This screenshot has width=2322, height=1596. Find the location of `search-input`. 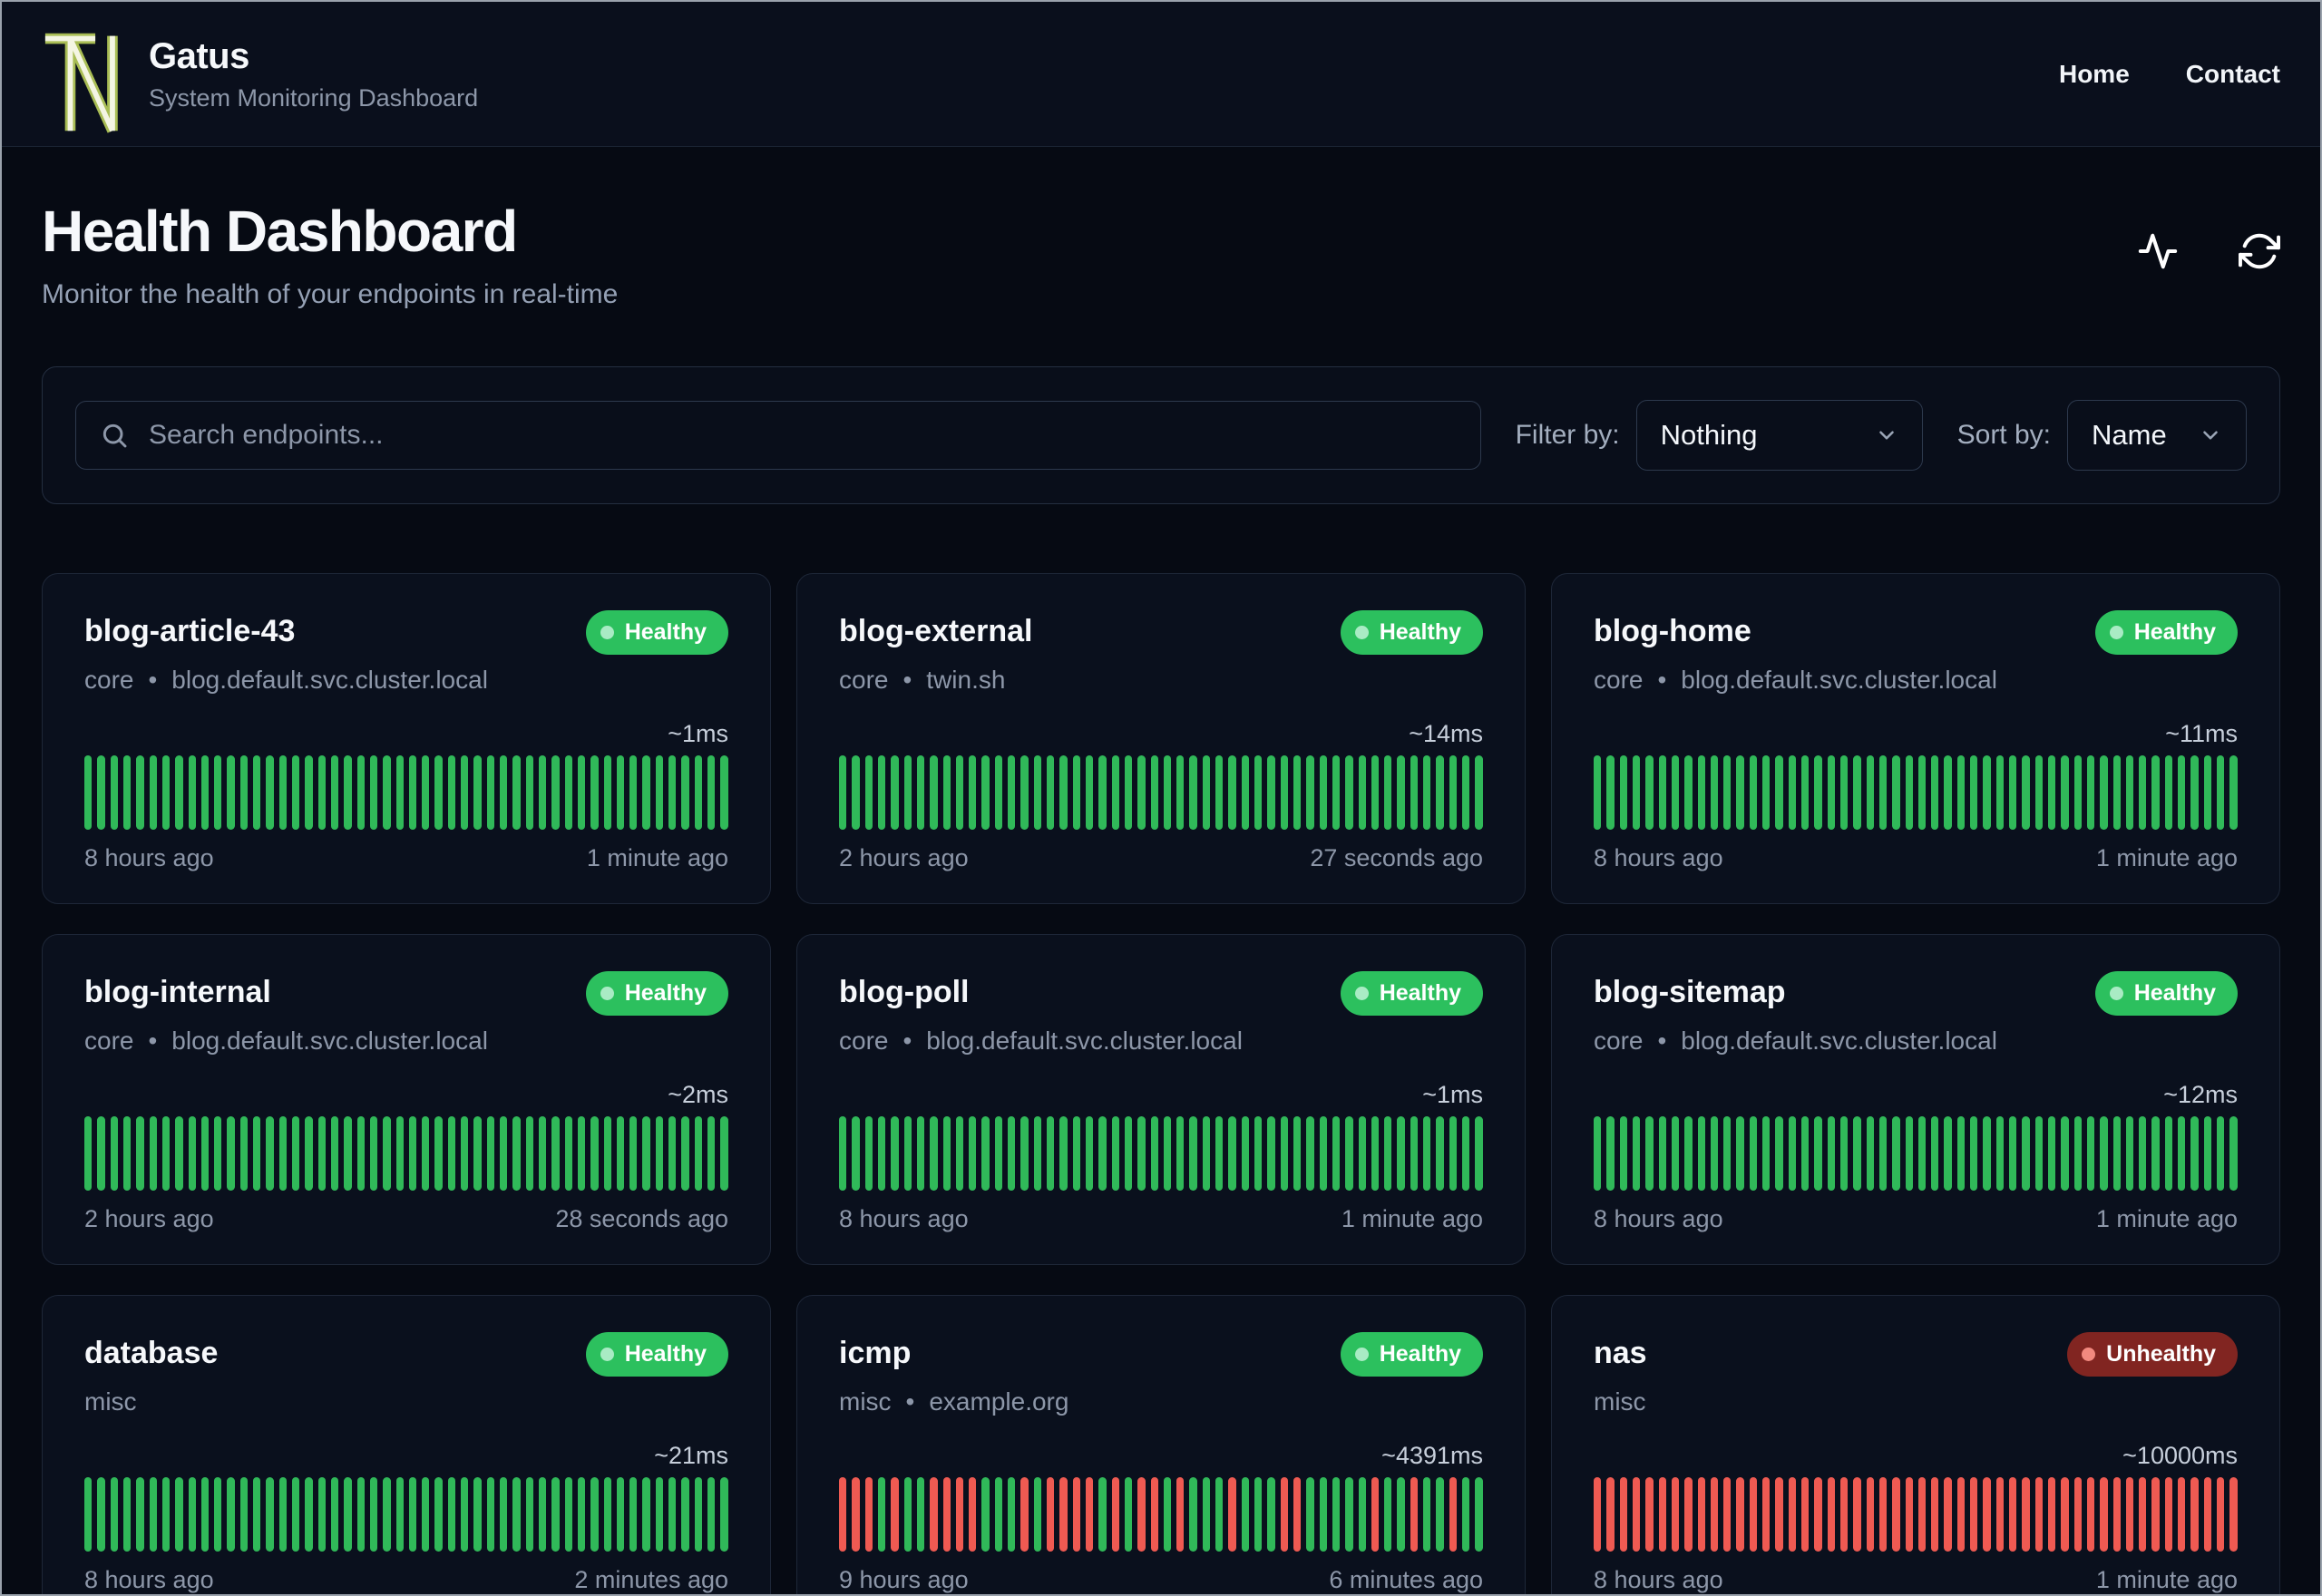

search-input is located at coordinates (802, 435).